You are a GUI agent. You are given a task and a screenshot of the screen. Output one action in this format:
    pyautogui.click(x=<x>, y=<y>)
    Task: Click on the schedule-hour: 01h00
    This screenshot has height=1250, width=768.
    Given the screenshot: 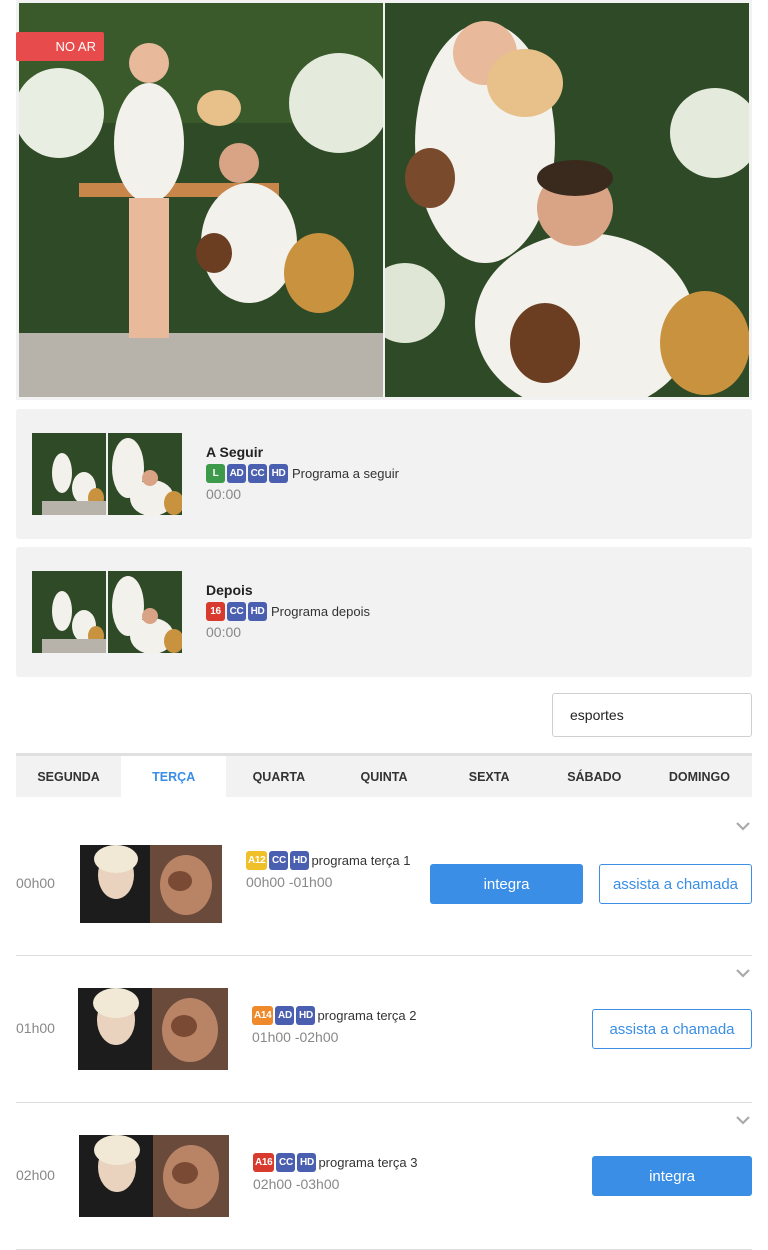 What is the action you would take?
    pyautogui.click(x=35, y=1028)
    